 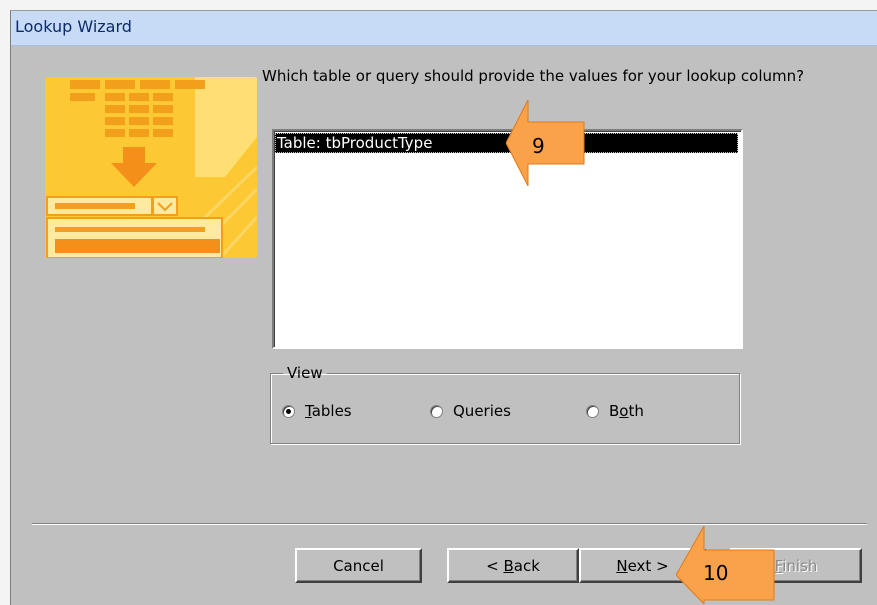 What do you see at coordinates (444, 28) in the screenshot?
I see `title-bar: Lookup Wizard` at bounding box center [444, 28].